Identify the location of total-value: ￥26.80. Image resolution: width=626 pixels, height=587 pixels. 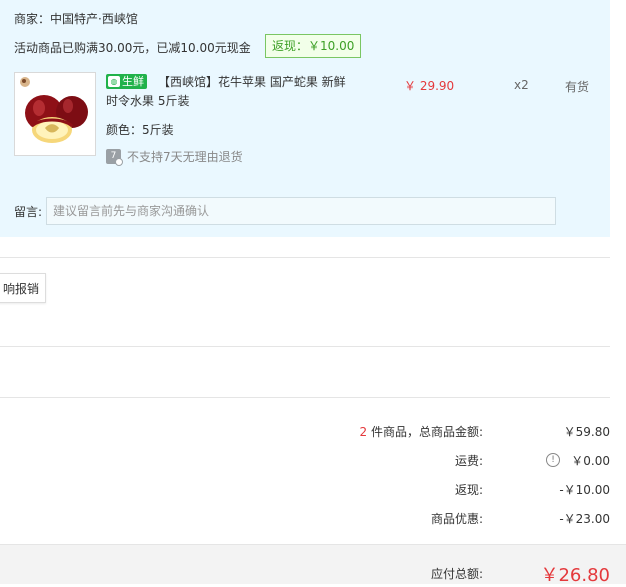
(575, 575).